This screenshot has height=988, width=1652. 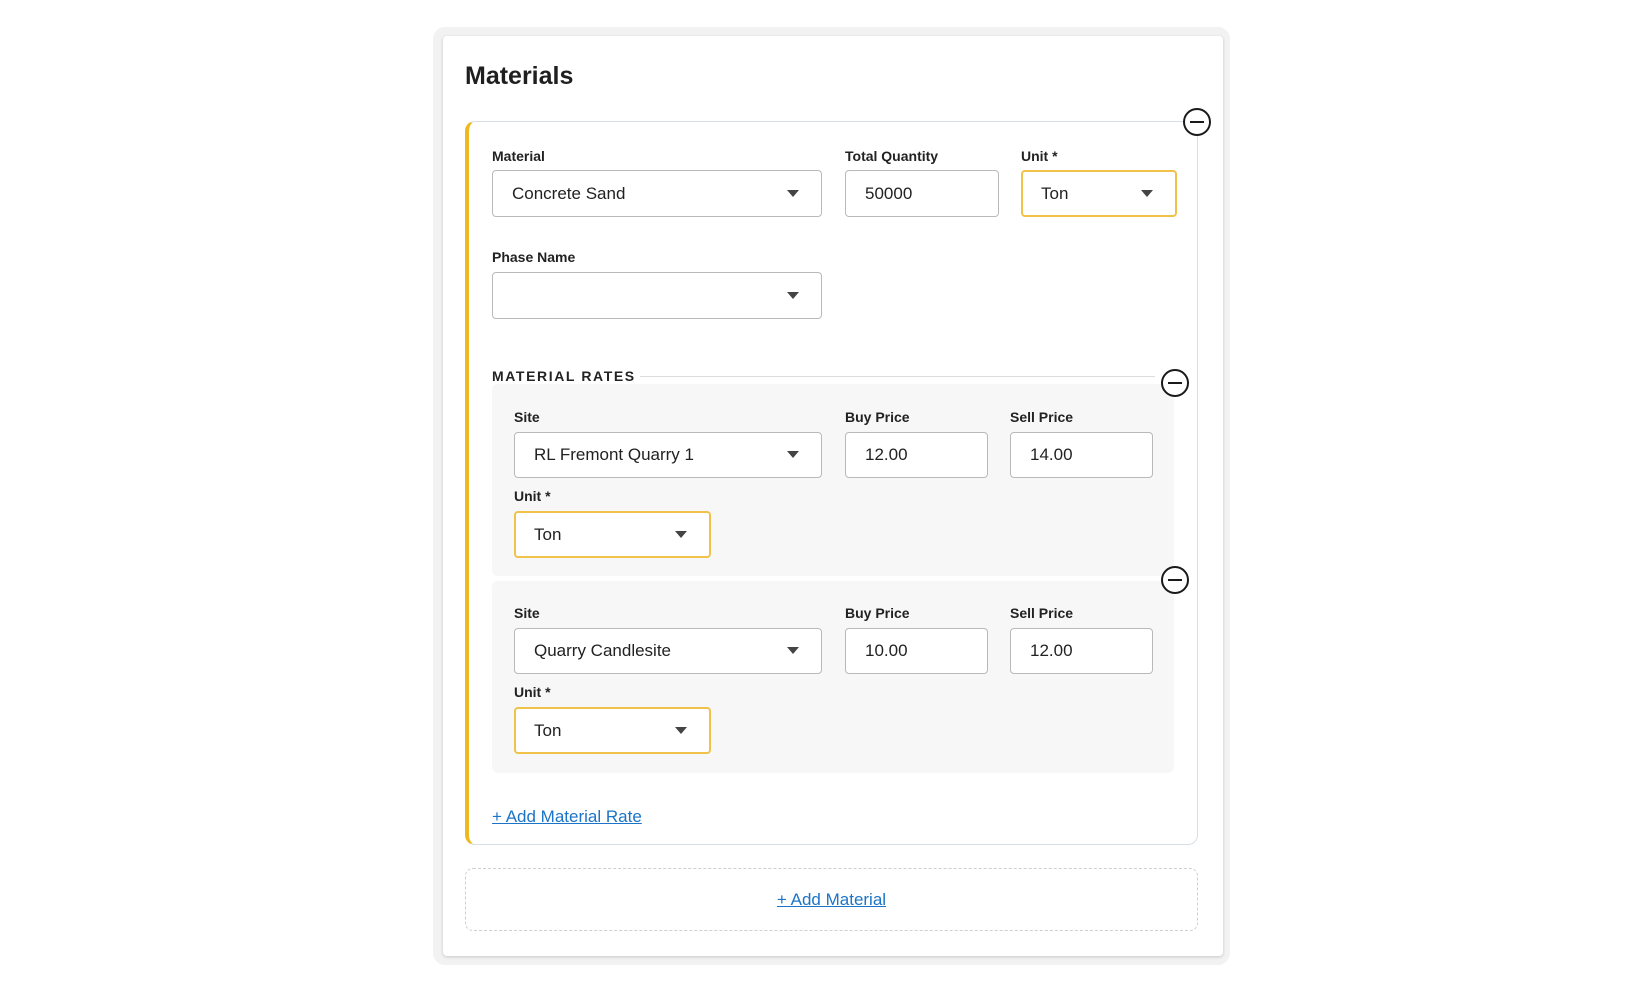 I want to click on add-material-area: + Add Material, so click(x=831, y=899).